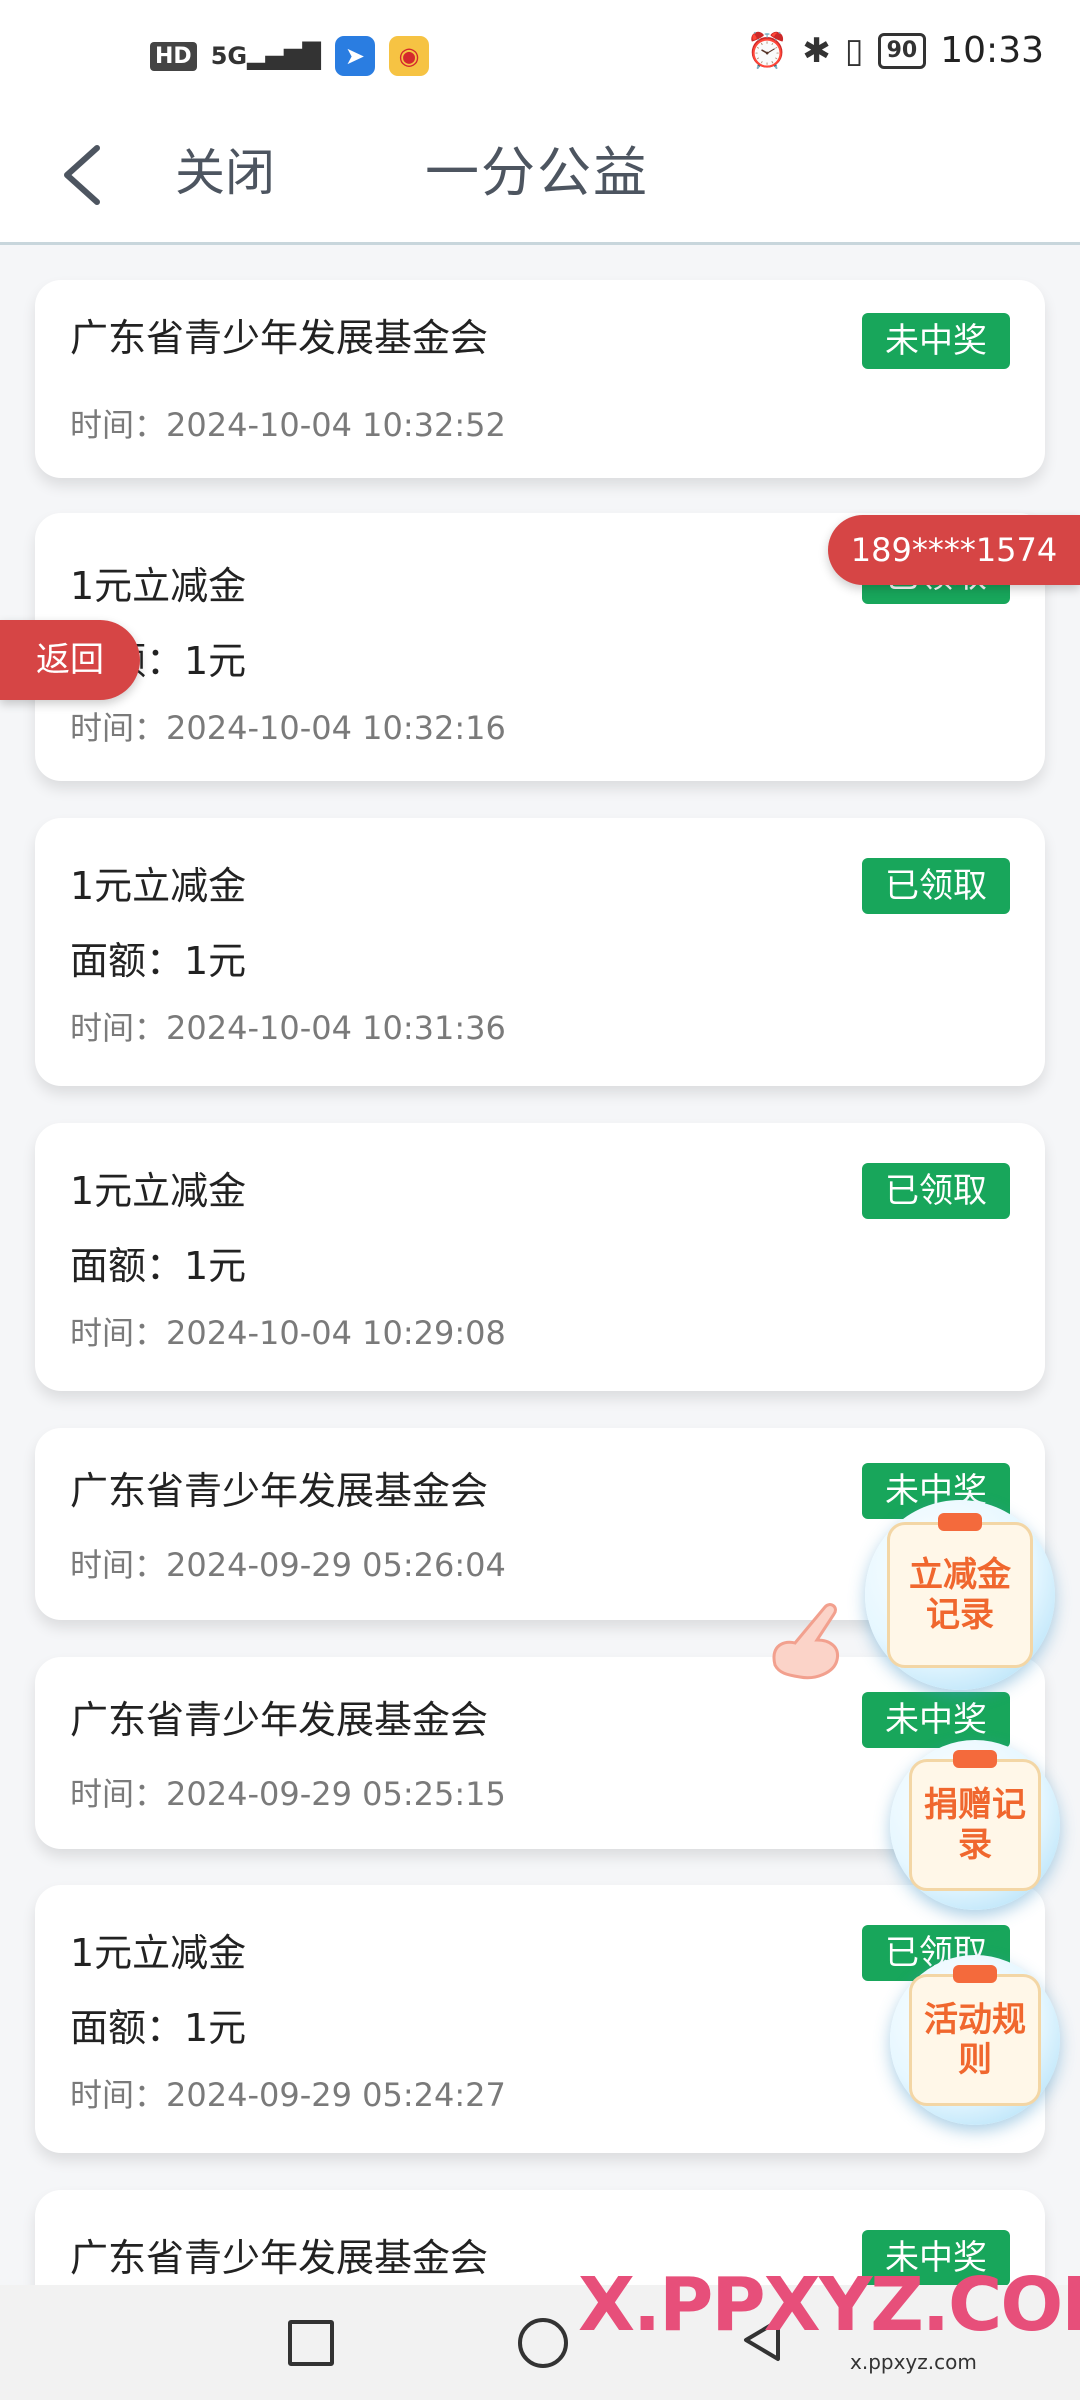 This screenshot has width=1080, height=2400. I want to click on activity-rules-icon: 活动规则, so click(975, 2035).